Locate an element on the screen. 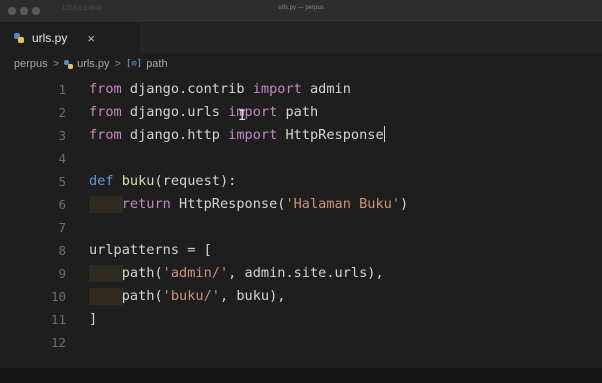  breadcrumb: perpus > urls.py > [⊙] path is located at coordinates (301, 64).